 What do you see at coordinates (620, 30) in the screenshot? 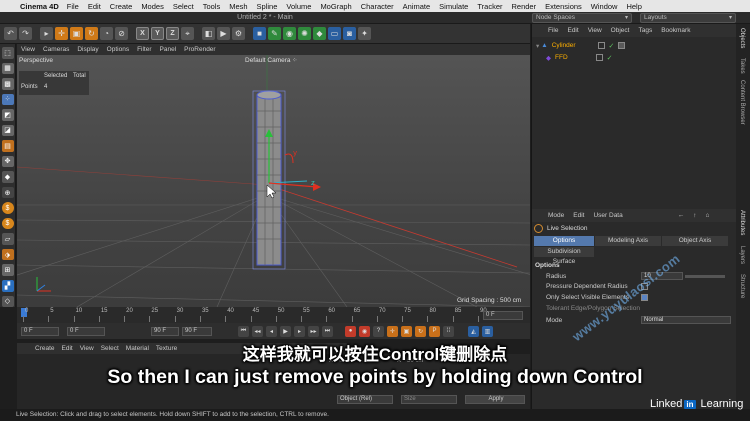
I see `om-menu-object: Object` at bounding box center [620, 30].